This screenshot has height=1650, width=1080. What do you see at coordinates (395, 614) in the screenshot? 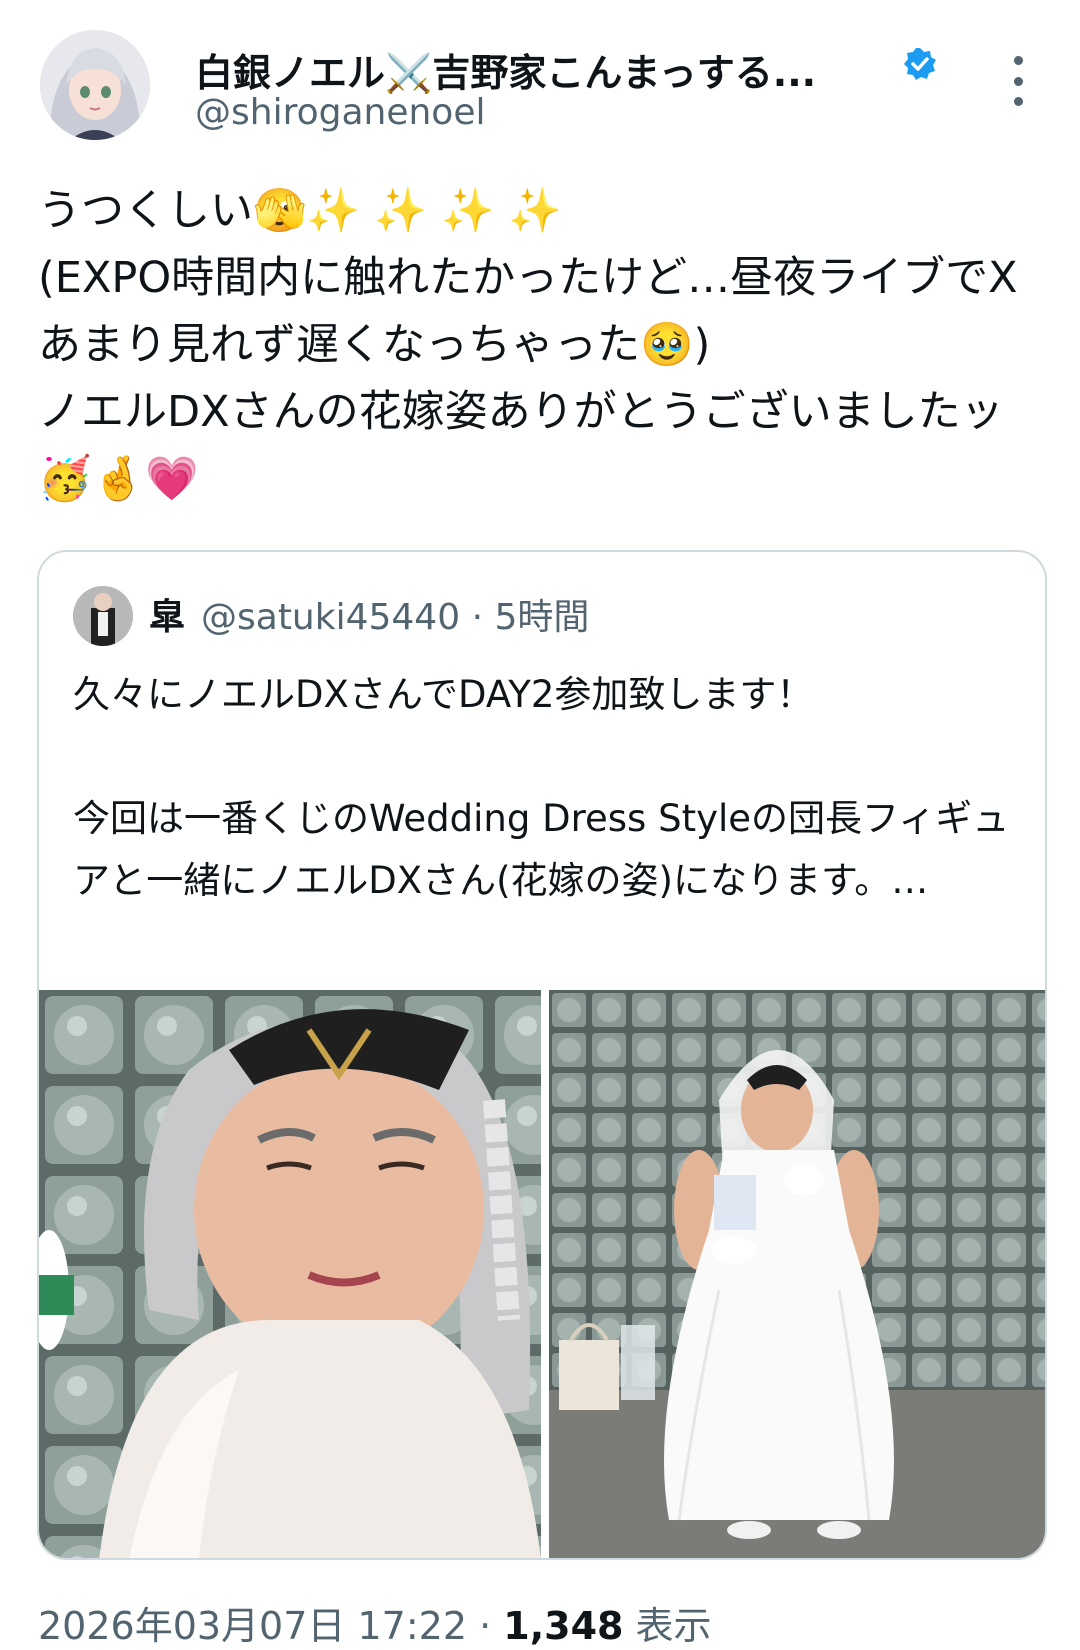
I see `quoted-handle-time: @satuki45440 · 5時間` at bounding box center [395, 614].